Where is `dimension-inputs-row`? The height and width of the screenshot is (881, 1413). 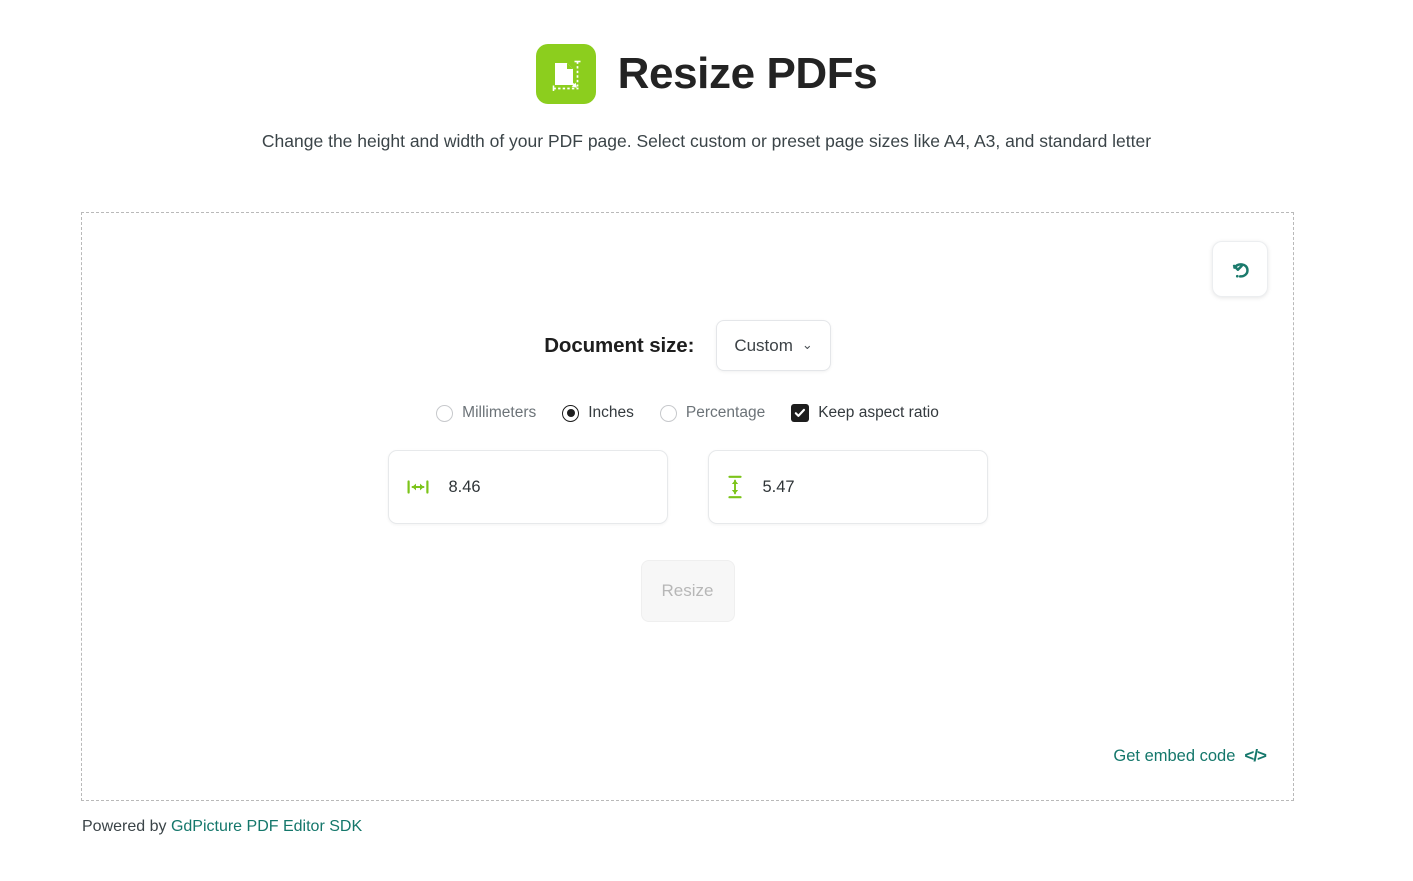 dimension-inputs-row is located at coordinates (687, 487).